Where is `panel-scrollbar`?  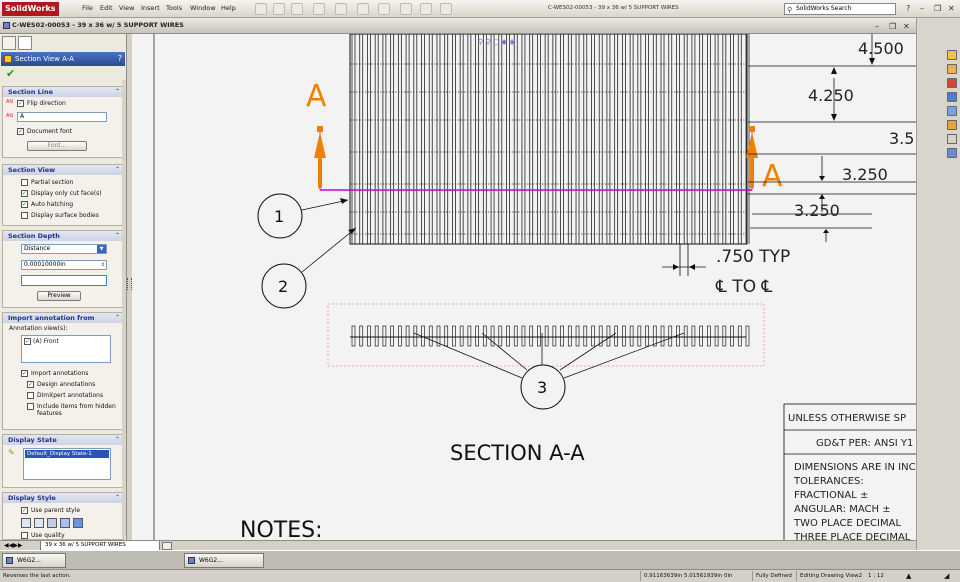 panel-scrollbar is located at coordinates (124, 308).